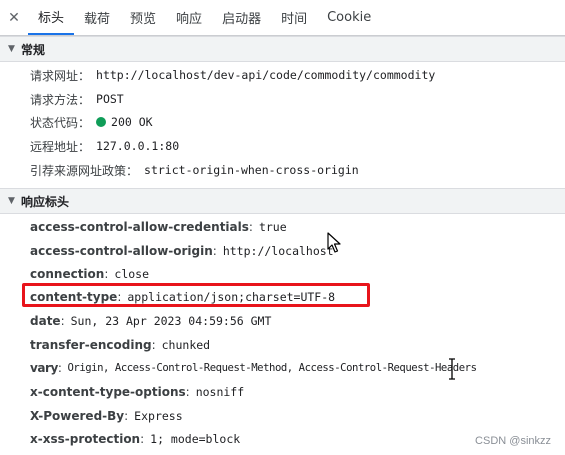 The image size is (565, 455). Describe the element at coordinates (131, 274) in the screenshot. I see `header-value: close` at that location.